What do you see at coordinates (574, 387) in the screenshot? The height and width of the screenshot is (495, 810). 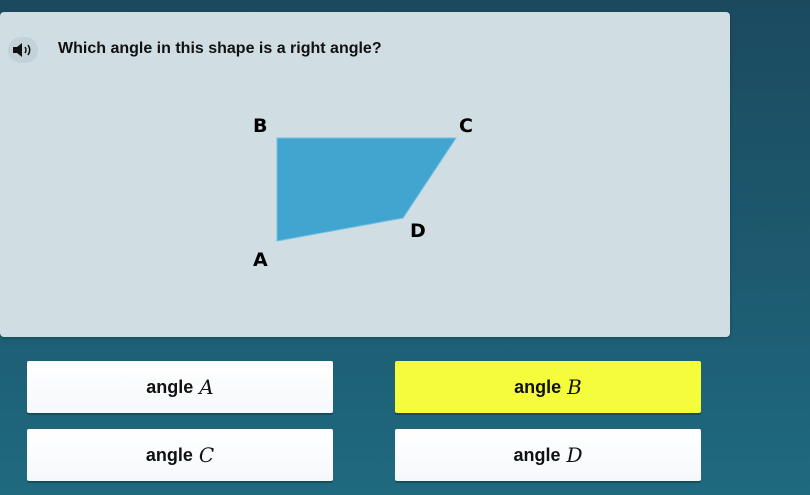 I see `answer-variable: B` at bounding box center [574, 387].